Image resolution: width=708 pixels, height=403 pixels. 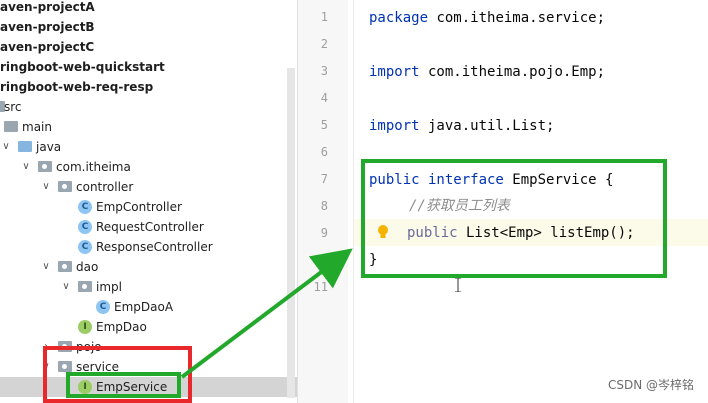 What do you see at coordinates (266, 313) in the screenshot?
I see `annotation-arrow` at bounding box center [266, 313].